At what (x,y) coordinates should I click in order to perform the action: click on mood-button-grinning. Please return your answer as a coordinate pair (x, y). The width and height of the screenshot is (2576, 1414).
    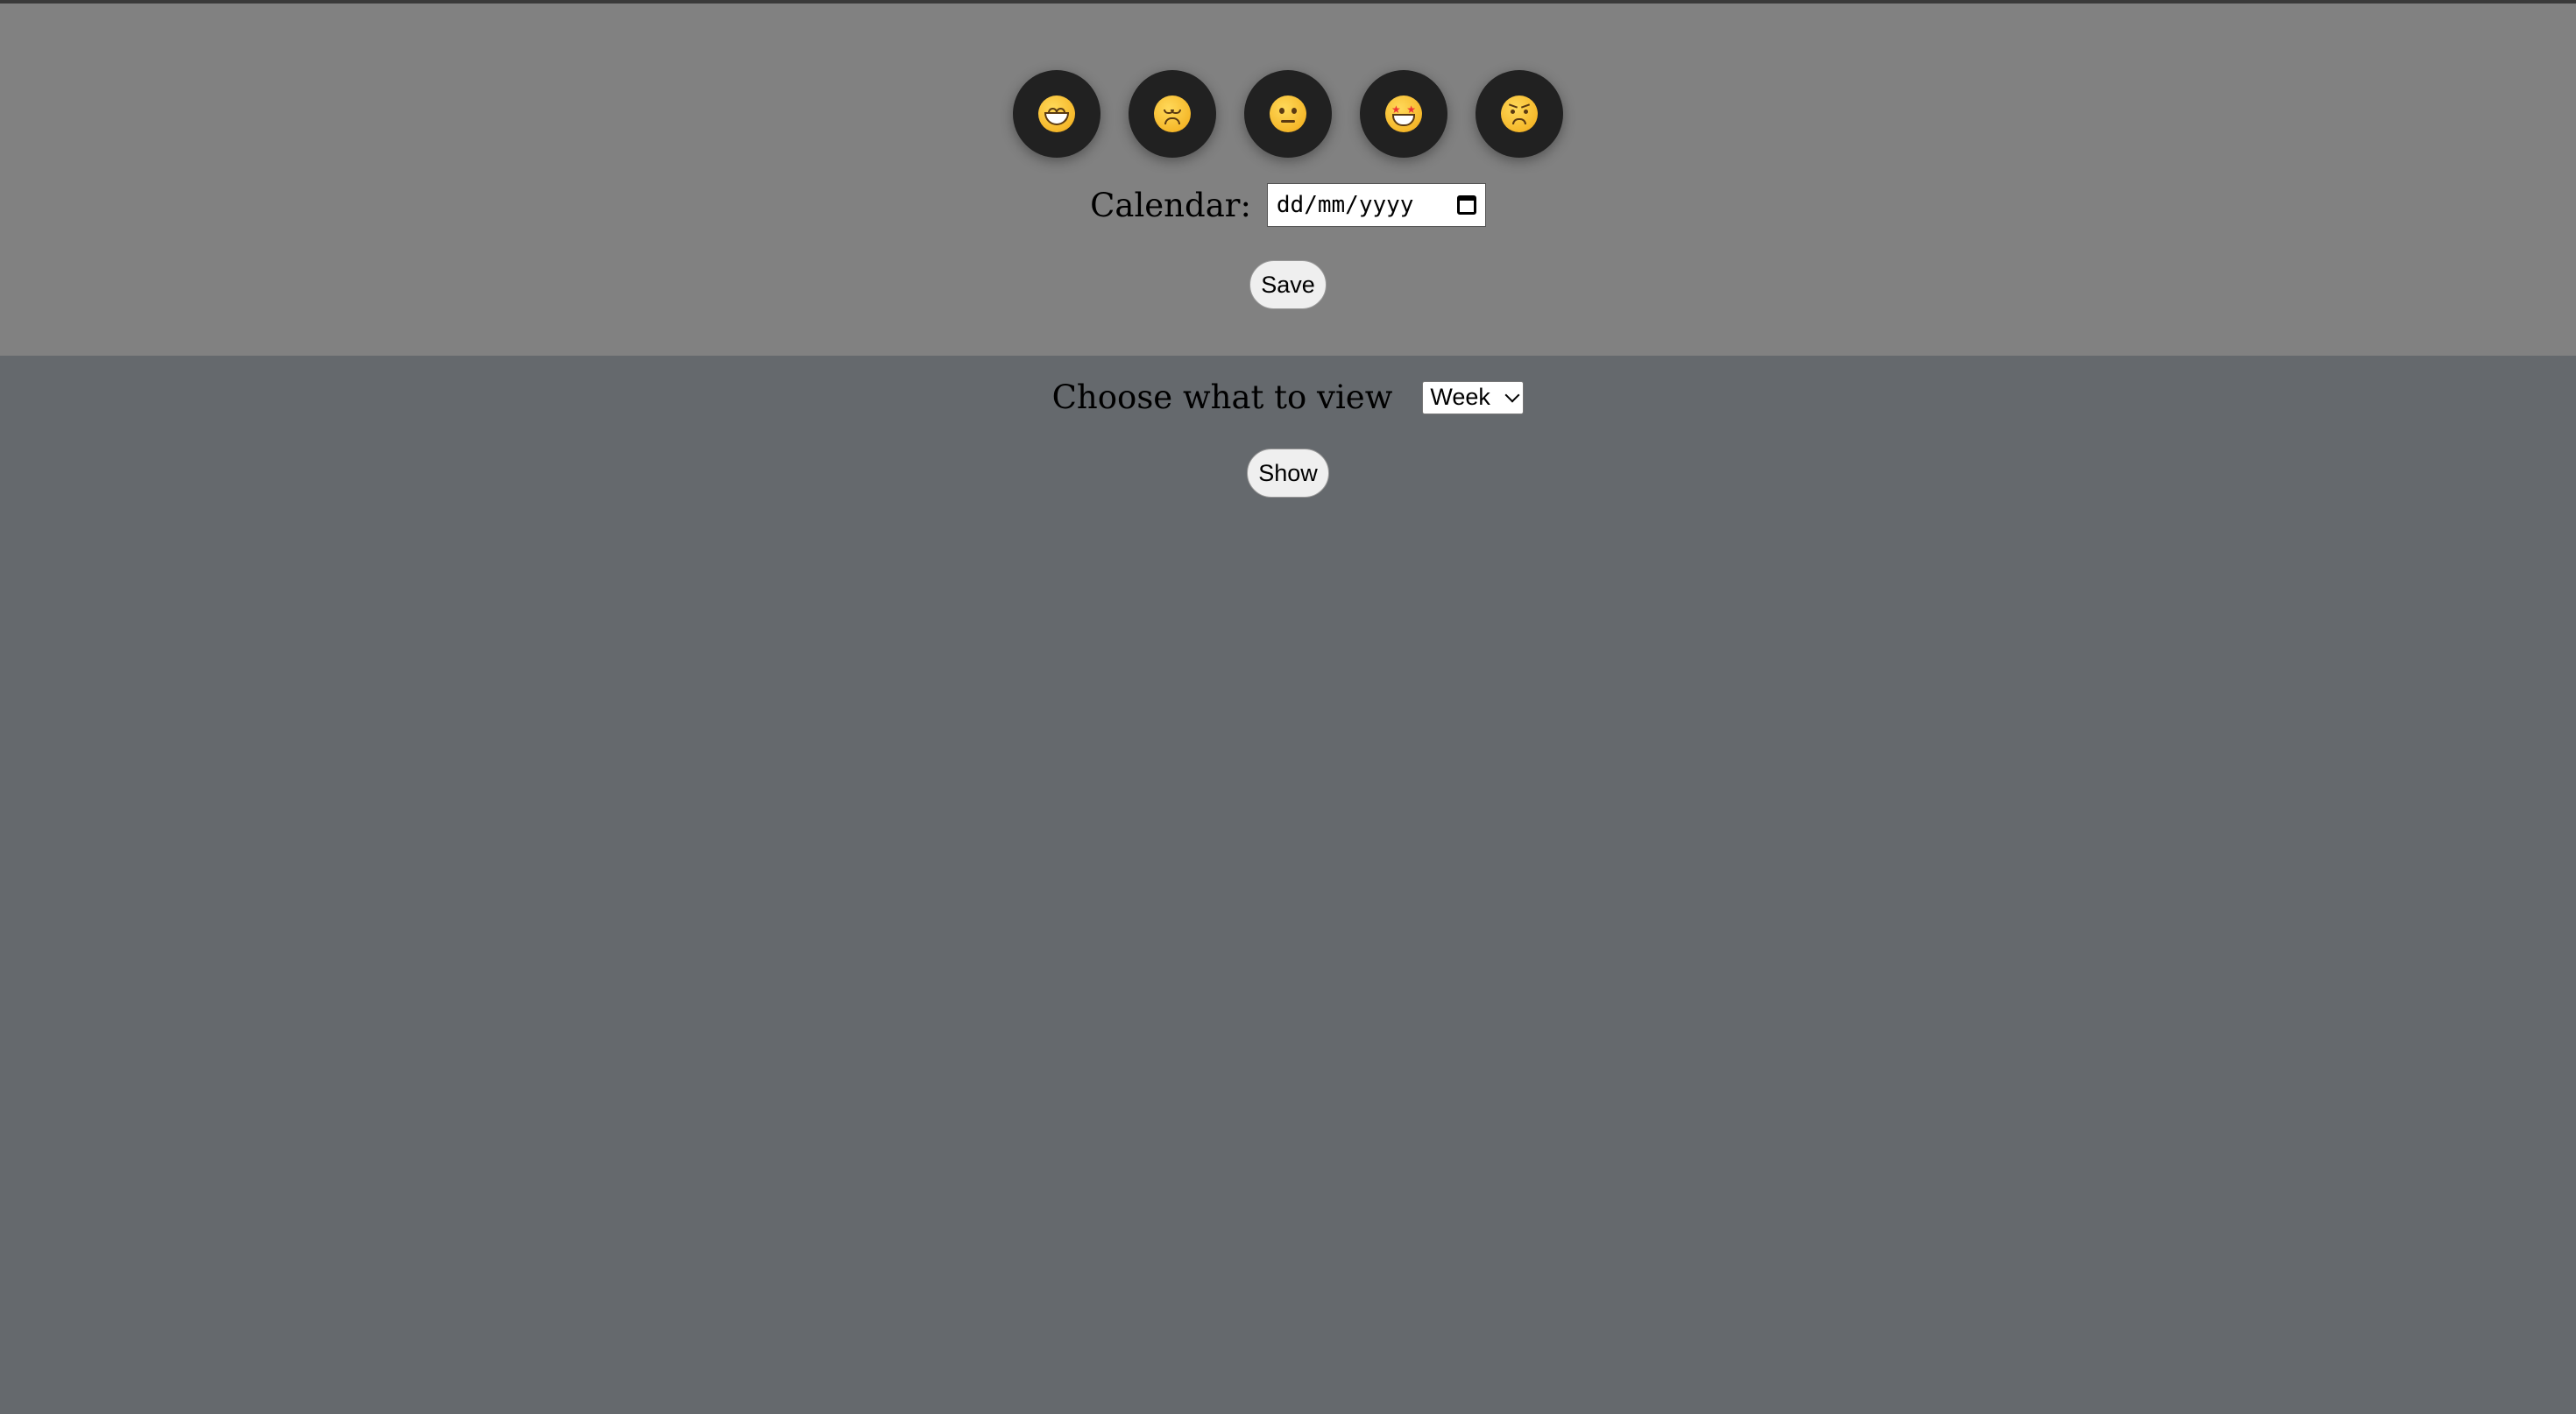
    Looking at the image, I should click on (1056, 114).